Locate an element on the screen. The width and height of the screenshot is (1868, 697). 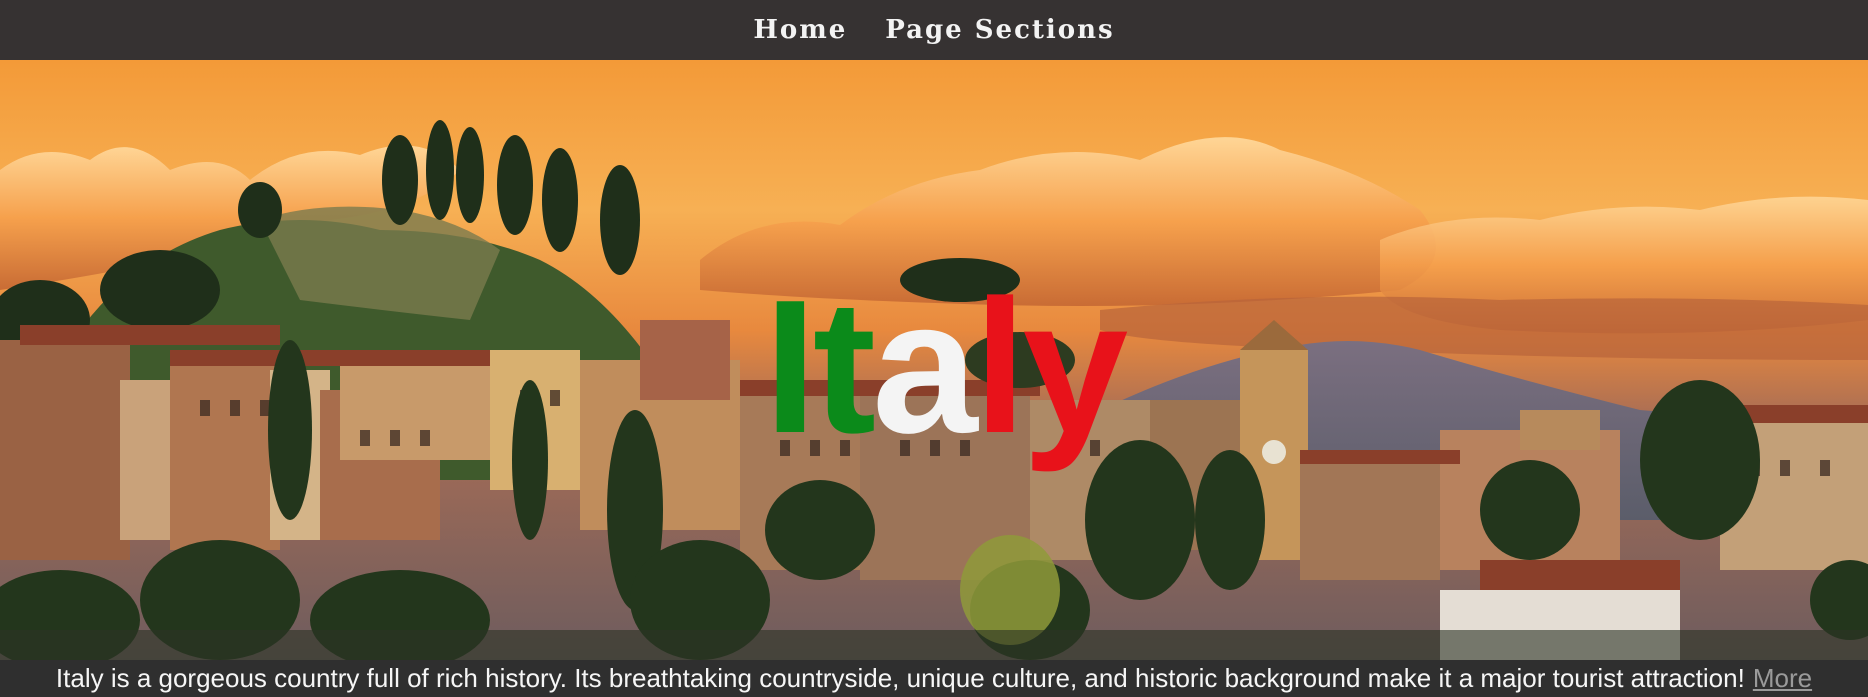
top-navbar: Home Page Sections is located at coordinates (934, 30).